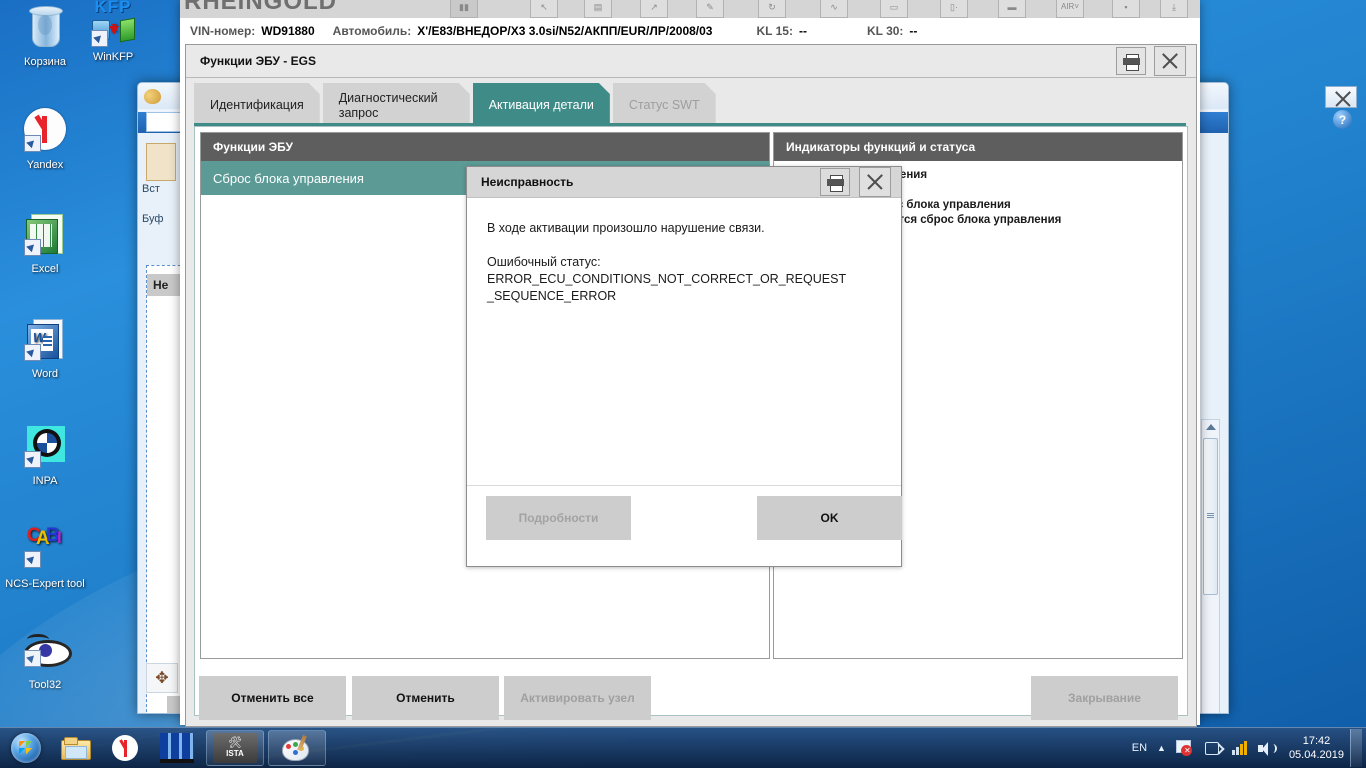 Image resolution: width=1366 pixels, height=768 pixels. I want to click on desktop-icon-label: Корзина, so click(45, 62).